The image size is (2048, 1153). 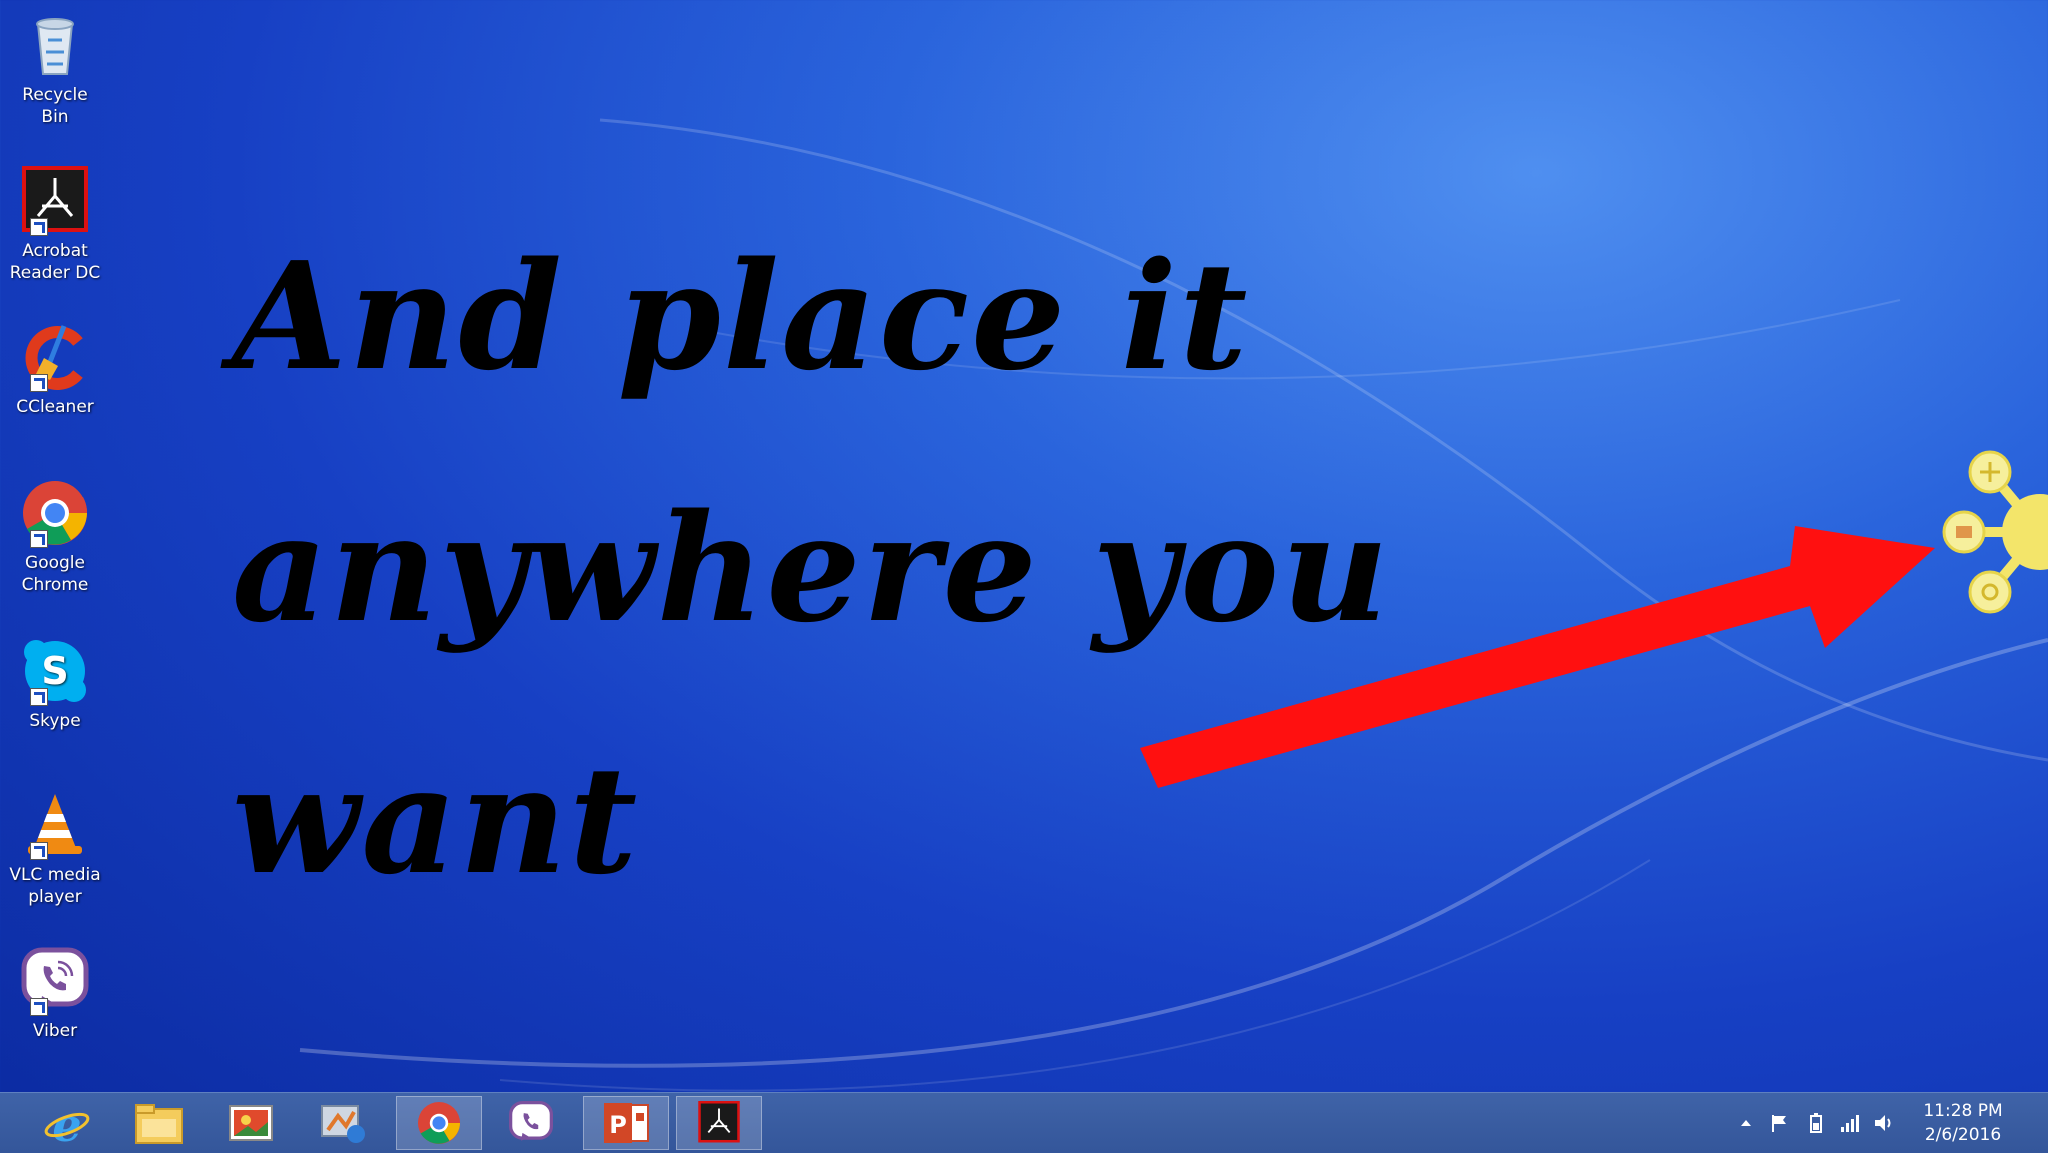 I want to click on taskbar-button-media-center, so click(x=343, y=1123).